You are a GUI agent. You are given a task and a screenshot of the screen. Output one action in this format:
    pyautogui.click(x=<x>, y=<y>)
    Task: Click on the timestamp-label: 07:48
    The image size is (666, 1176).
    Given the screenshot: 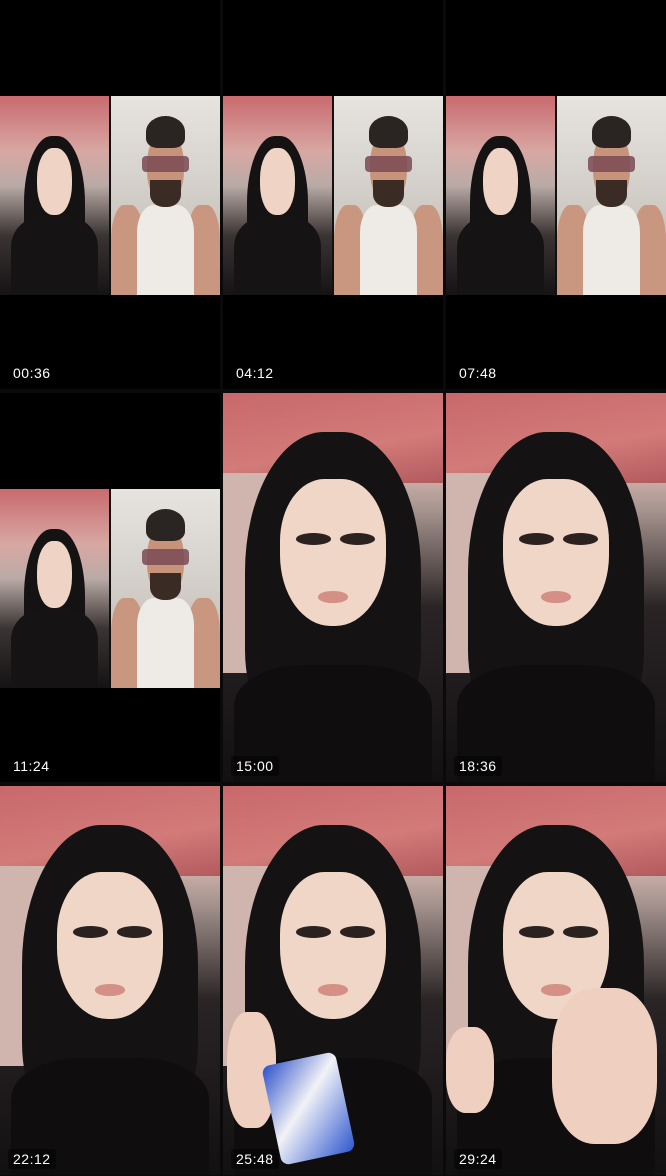 What is the action you would take?
    pyautogui.click(x=478, y=373)
    